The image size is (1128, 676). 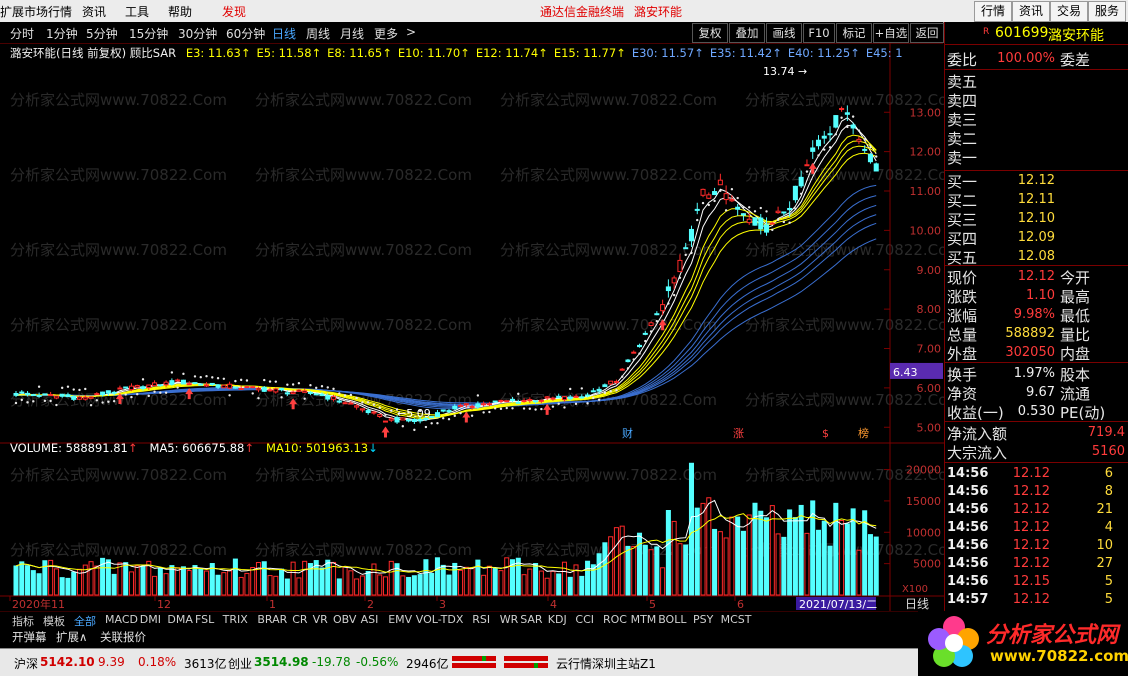 I want to click on mark-button: 标记, so click(x=854, y=33).